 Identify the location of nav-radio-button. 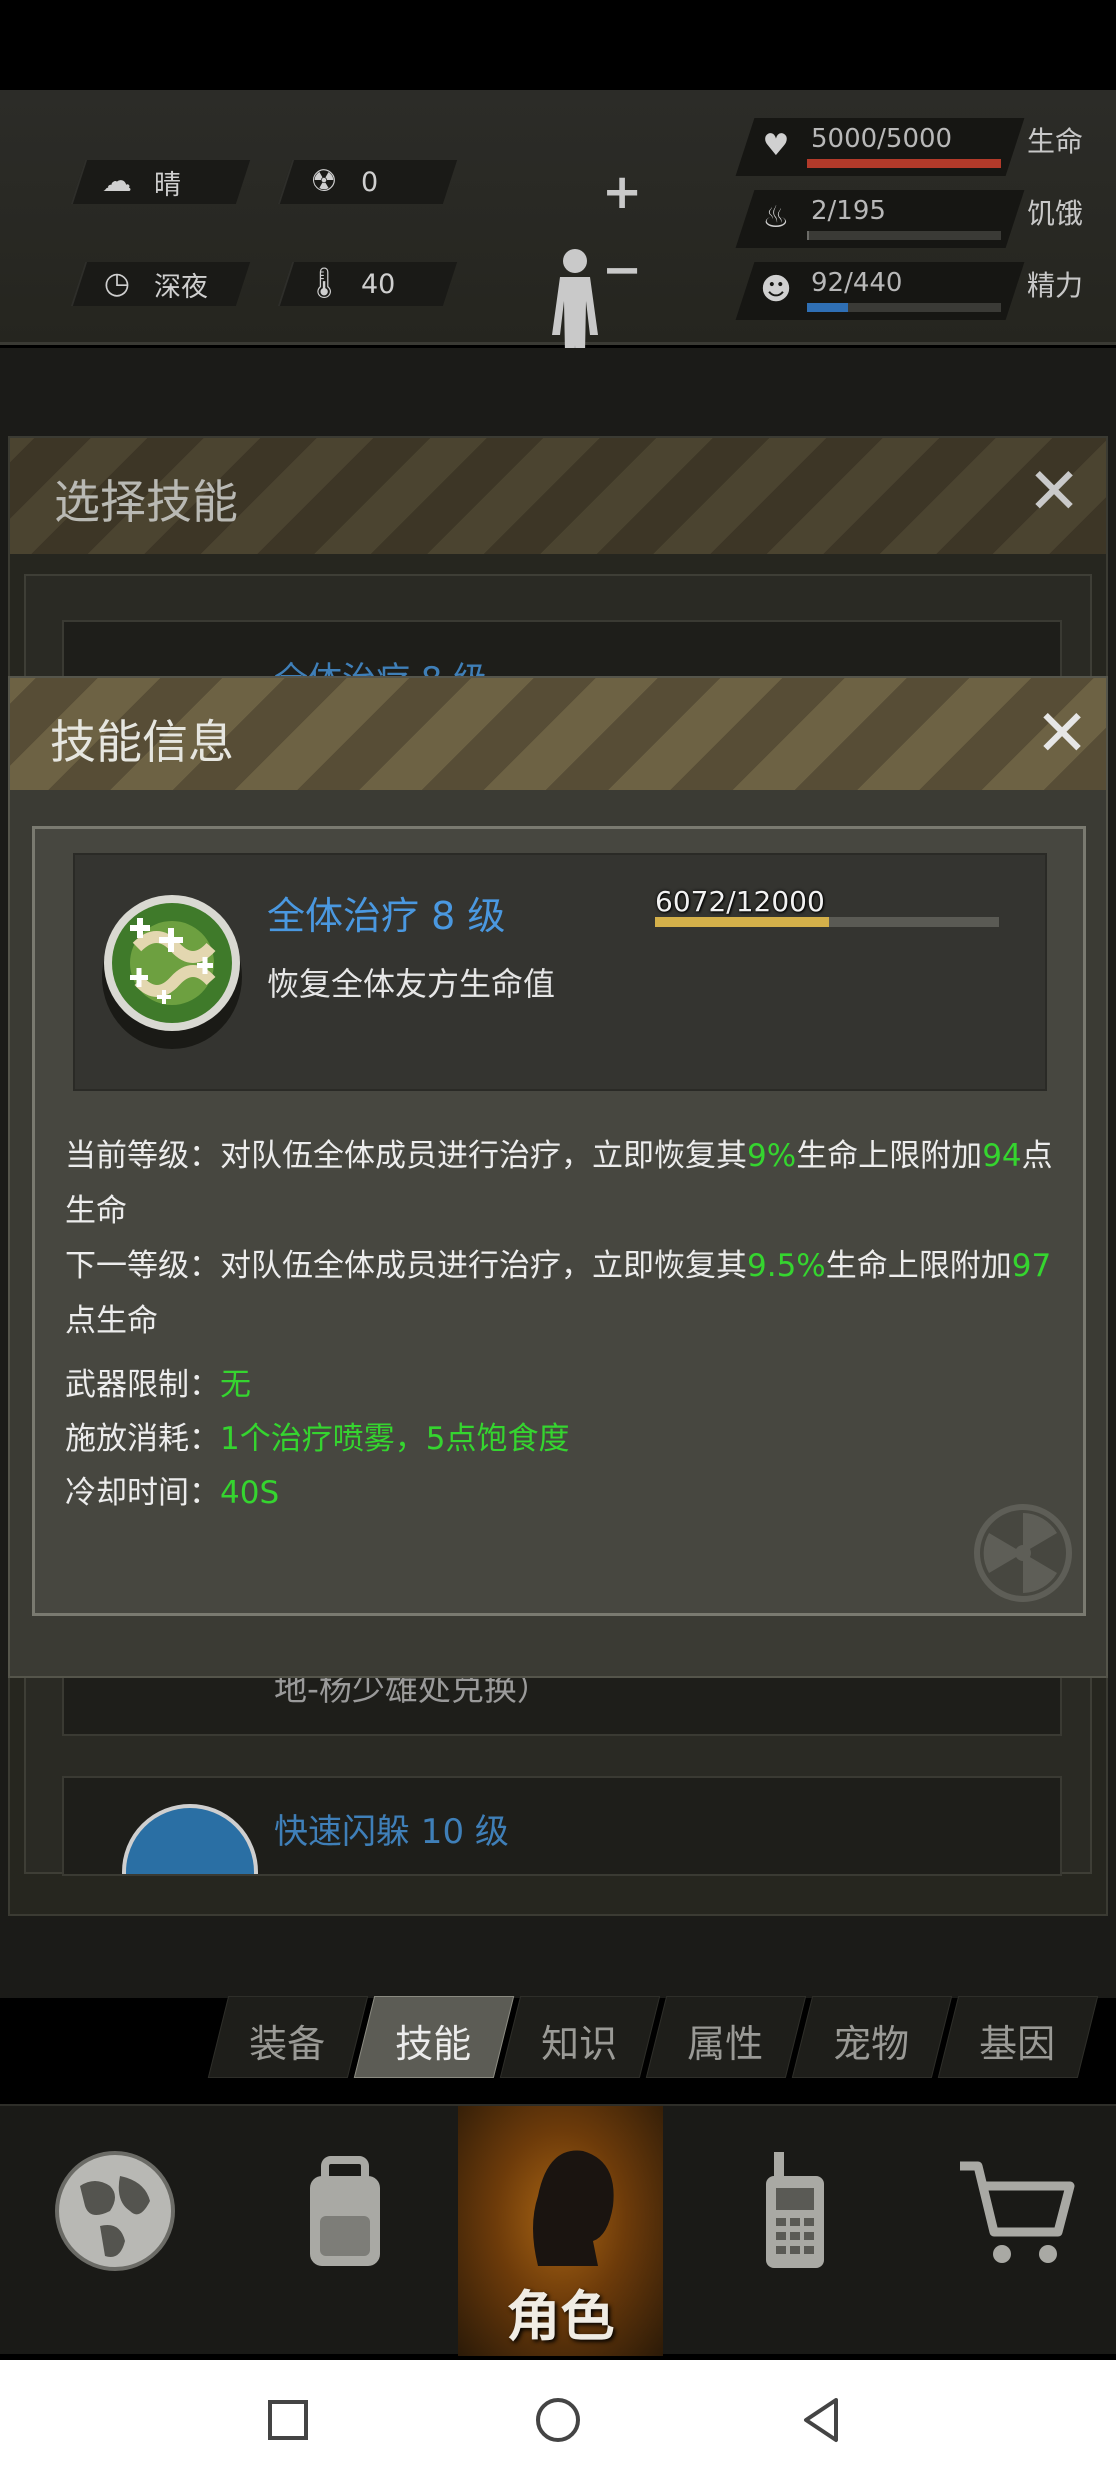
(790, 2231).